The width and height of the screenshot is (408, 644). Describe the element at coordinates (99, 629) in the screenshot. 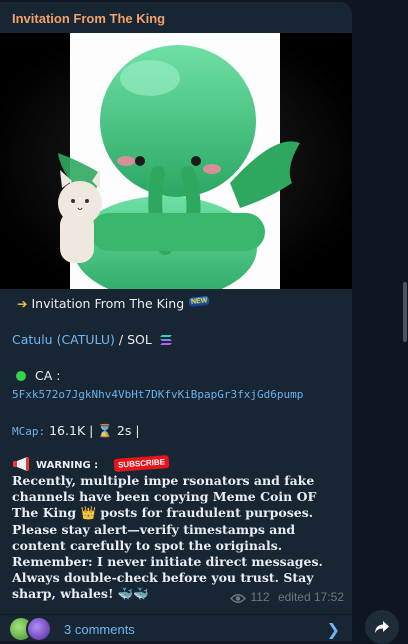

I see `comments-label: 3 comments` at that location.